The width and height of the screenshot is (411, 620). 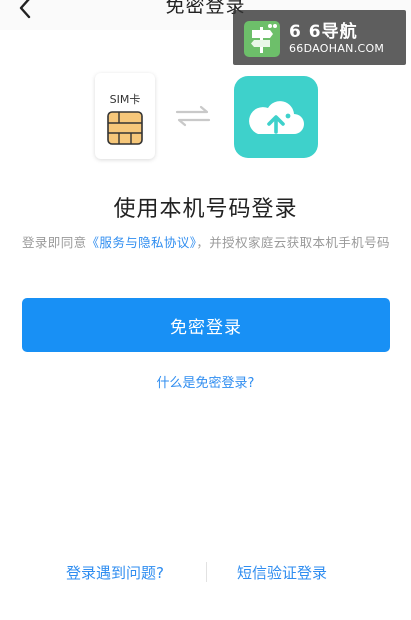 What do you see at coordinates (193, 116) in the screenshot?
I see `swap-arrows-icon` at bounding box center [193, 116].